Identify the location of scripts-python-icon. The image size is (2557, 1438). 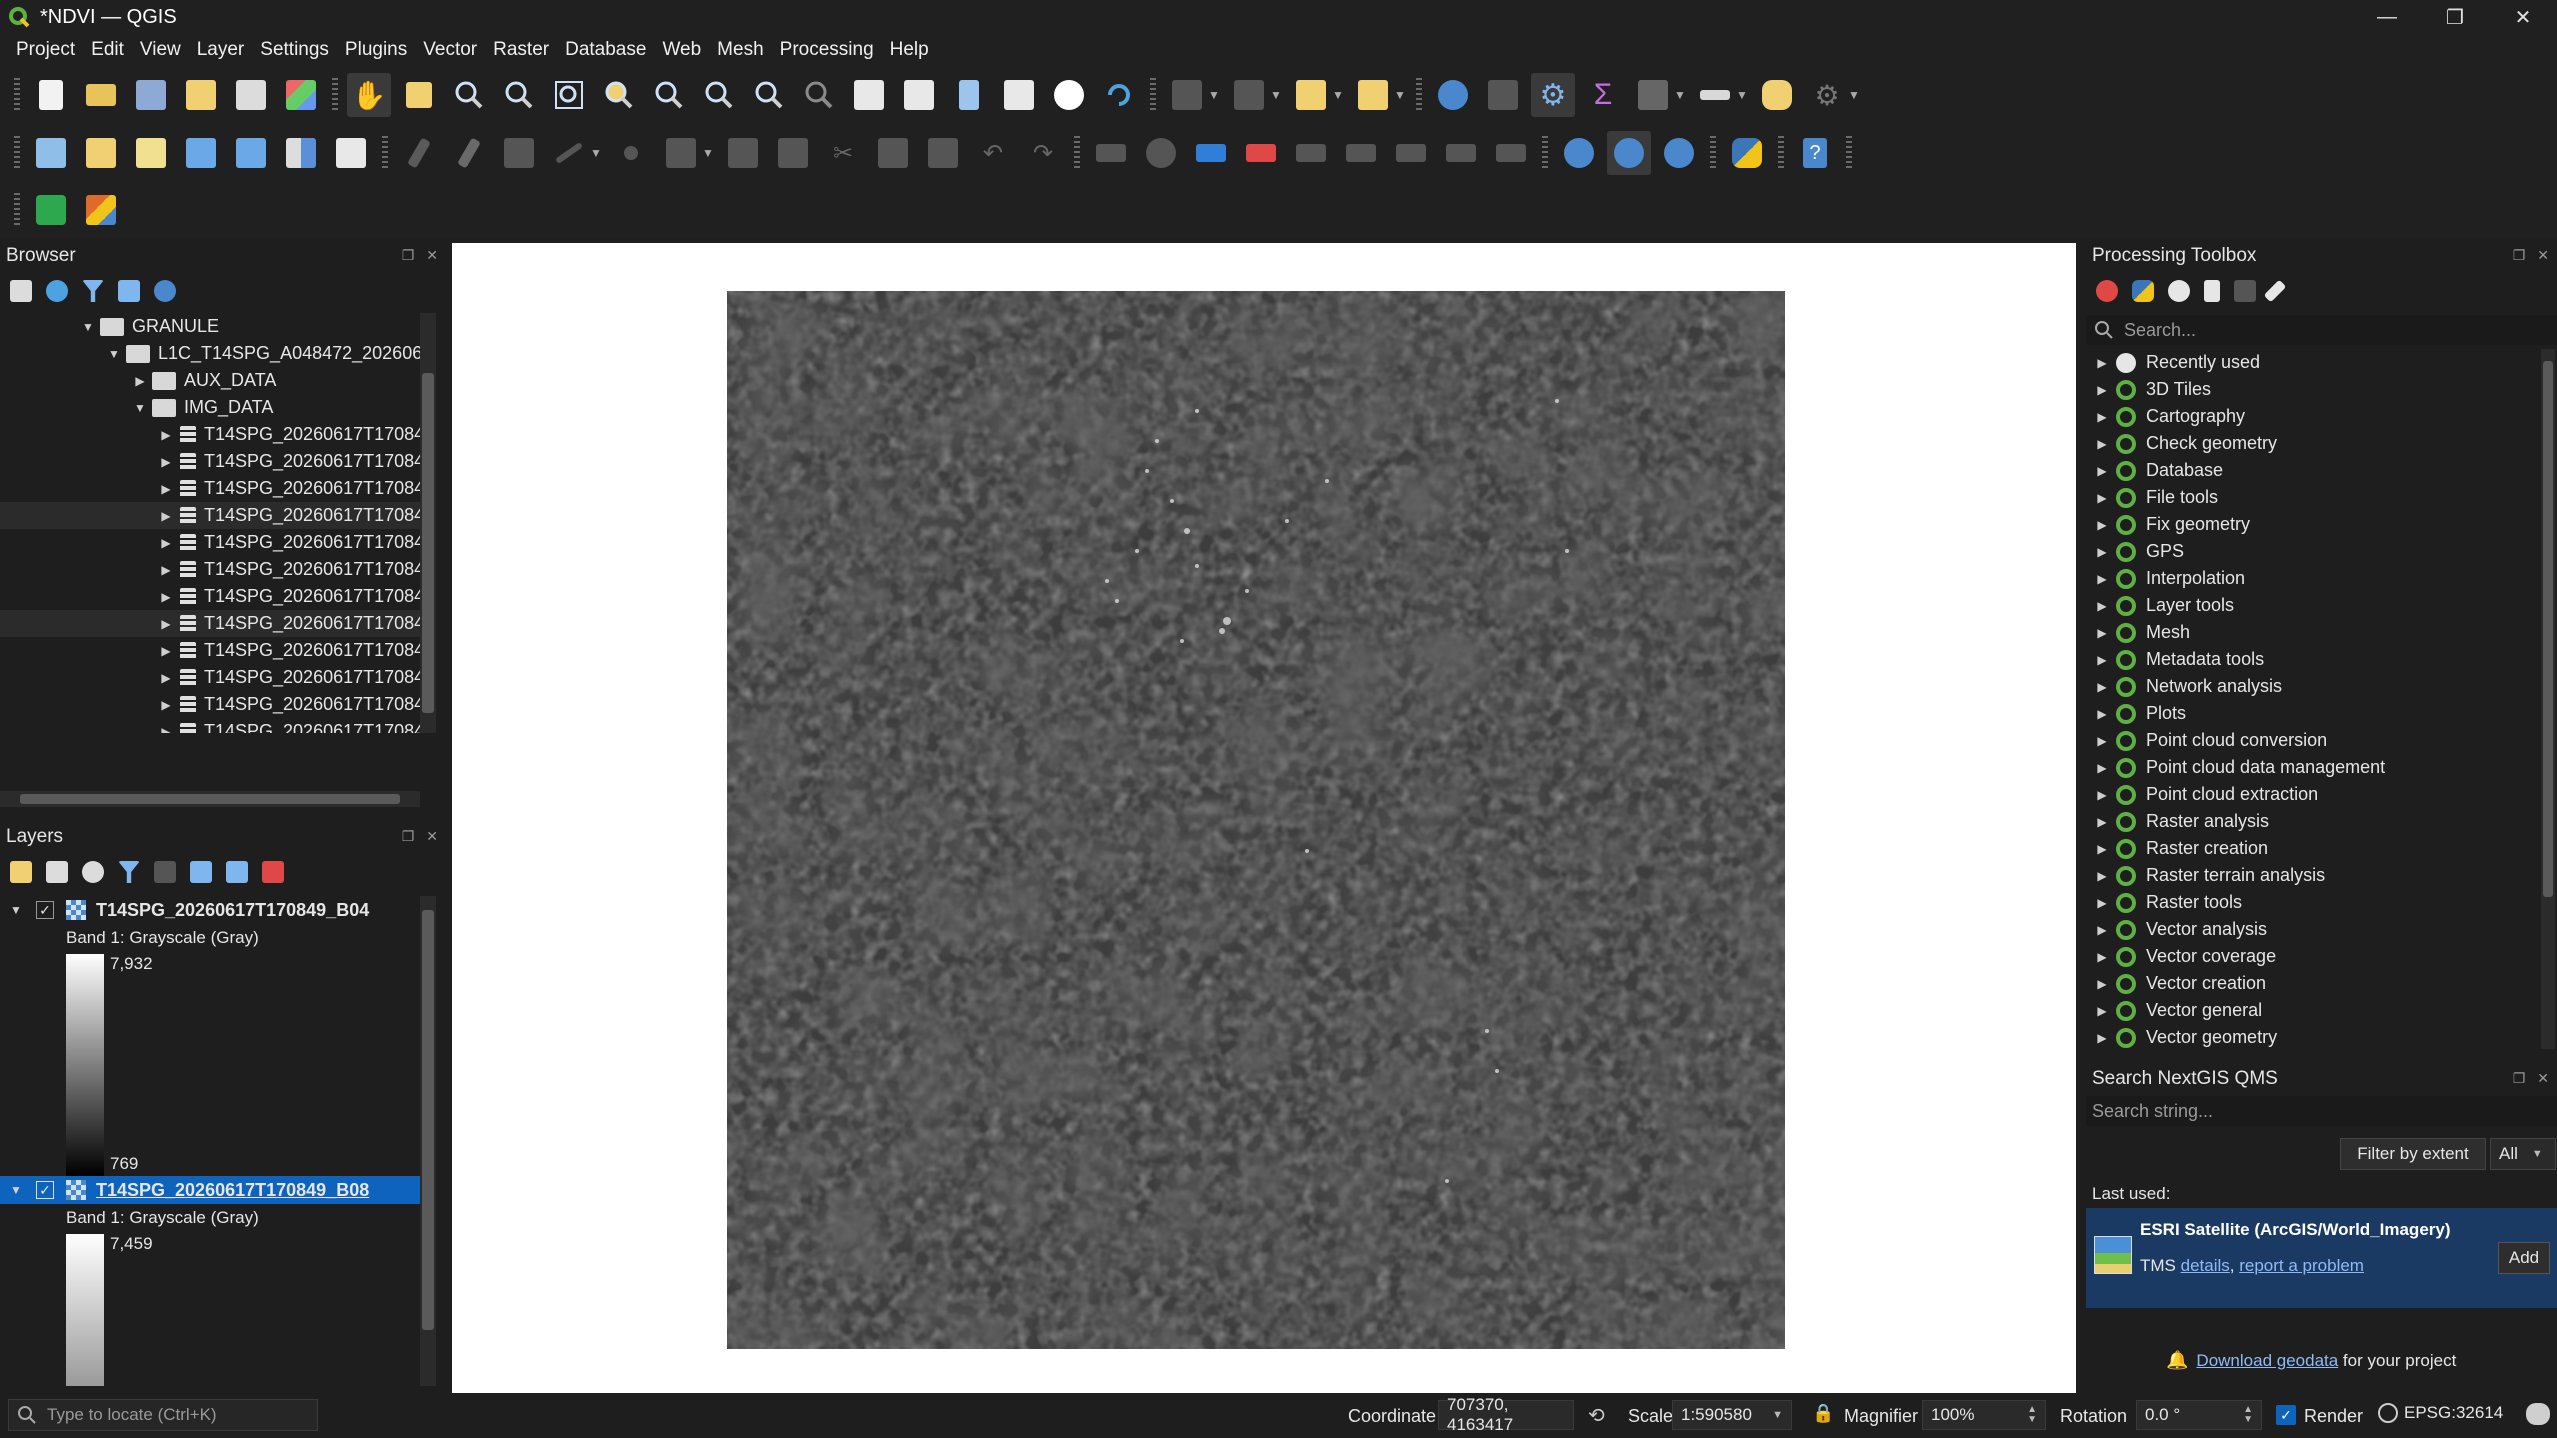
(2143, 291).